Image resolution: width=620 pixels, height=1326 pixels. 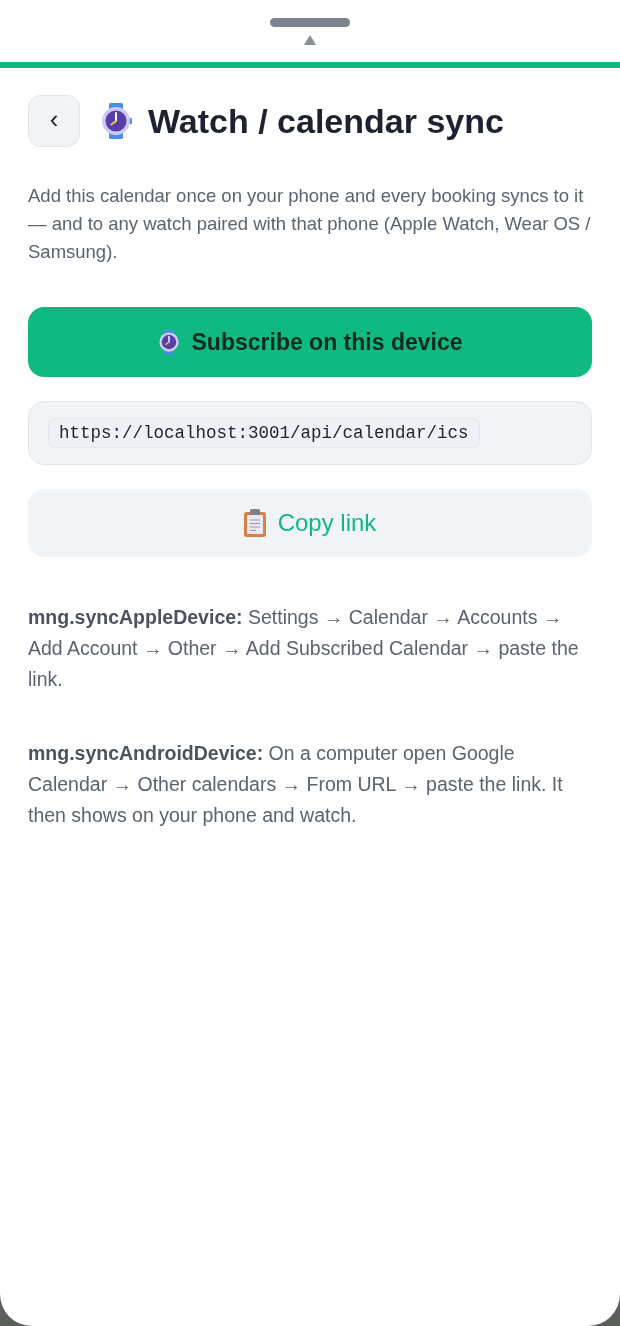 I want to click on link-field: https://localhost:3001/api/calendar/ics, so click(x=310, y=433).